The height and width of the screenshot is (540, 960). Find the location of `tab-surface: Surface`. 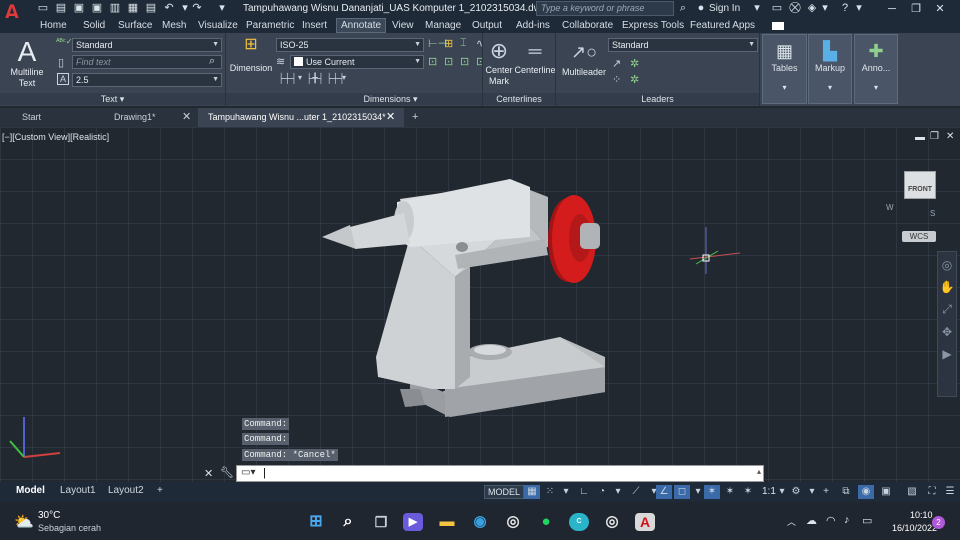

tab-surface: Surface is located at coordinates (135, 25).